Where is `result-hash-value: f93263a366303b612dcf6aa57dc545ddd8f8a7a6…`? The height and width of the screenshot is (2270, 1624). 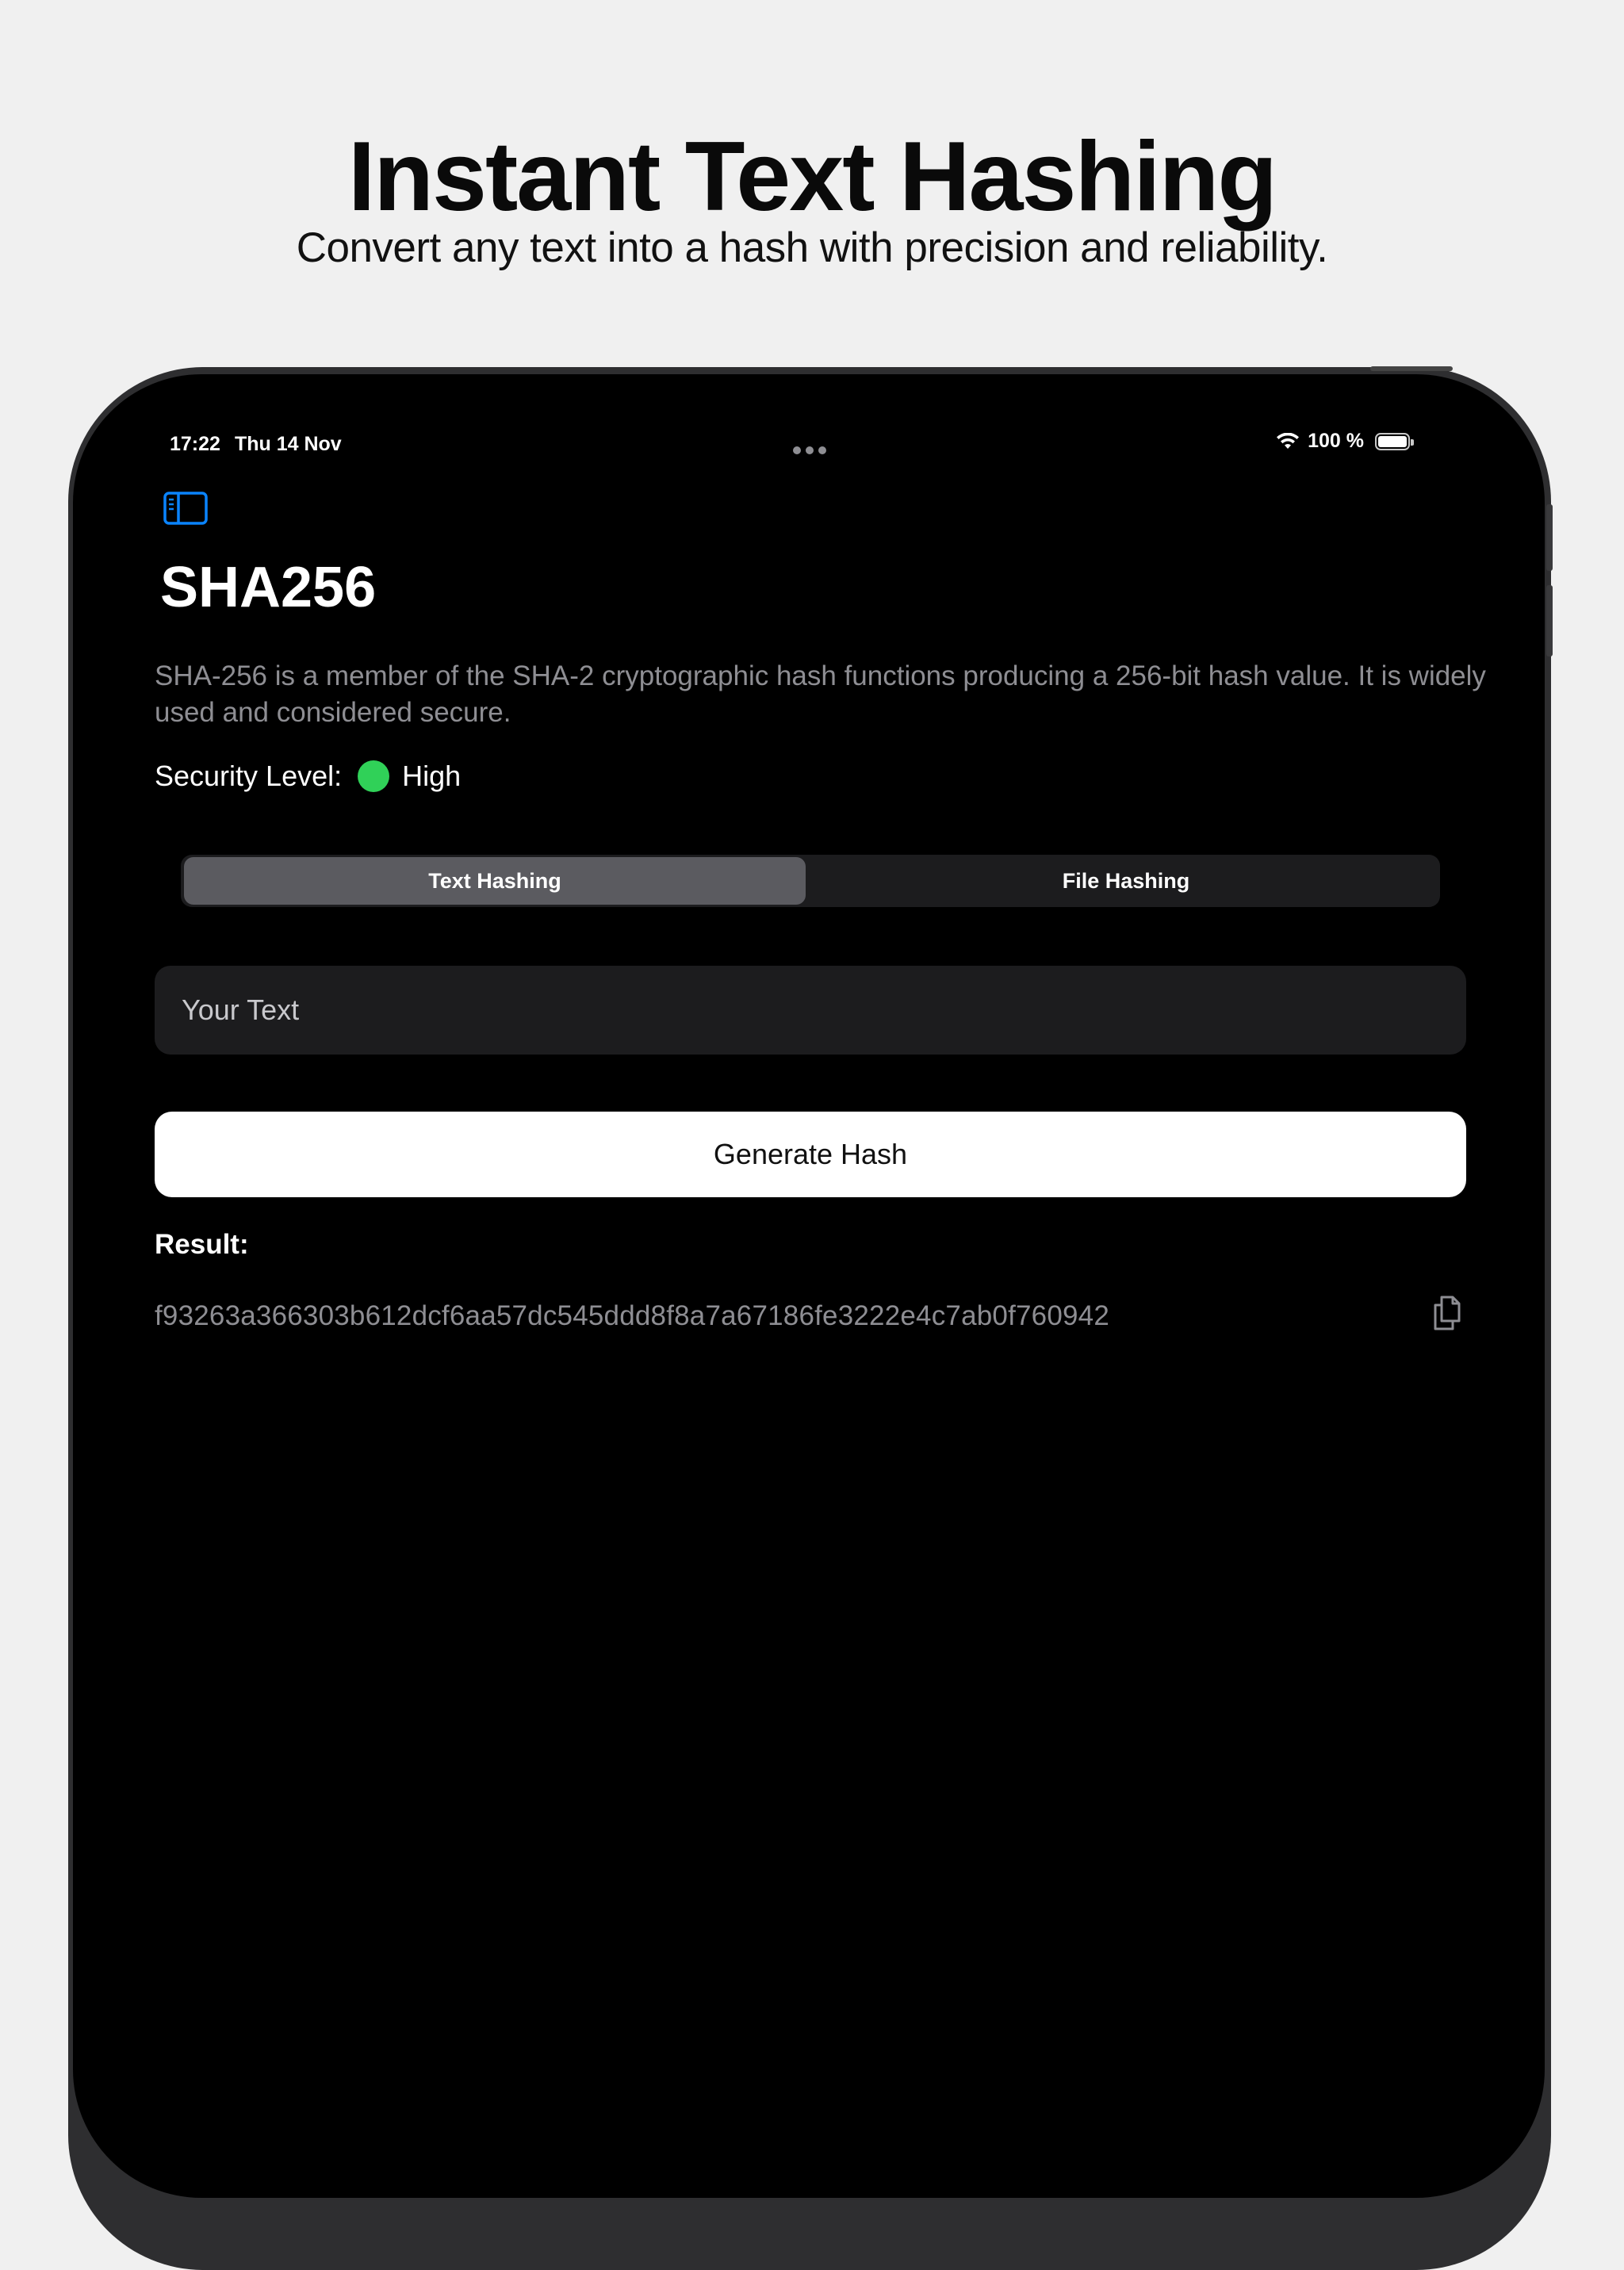
result-hash-value: f93263a366303b612dcf6aa57dc545ddd8f8a7a6… is located at coordinates (632, 1315).